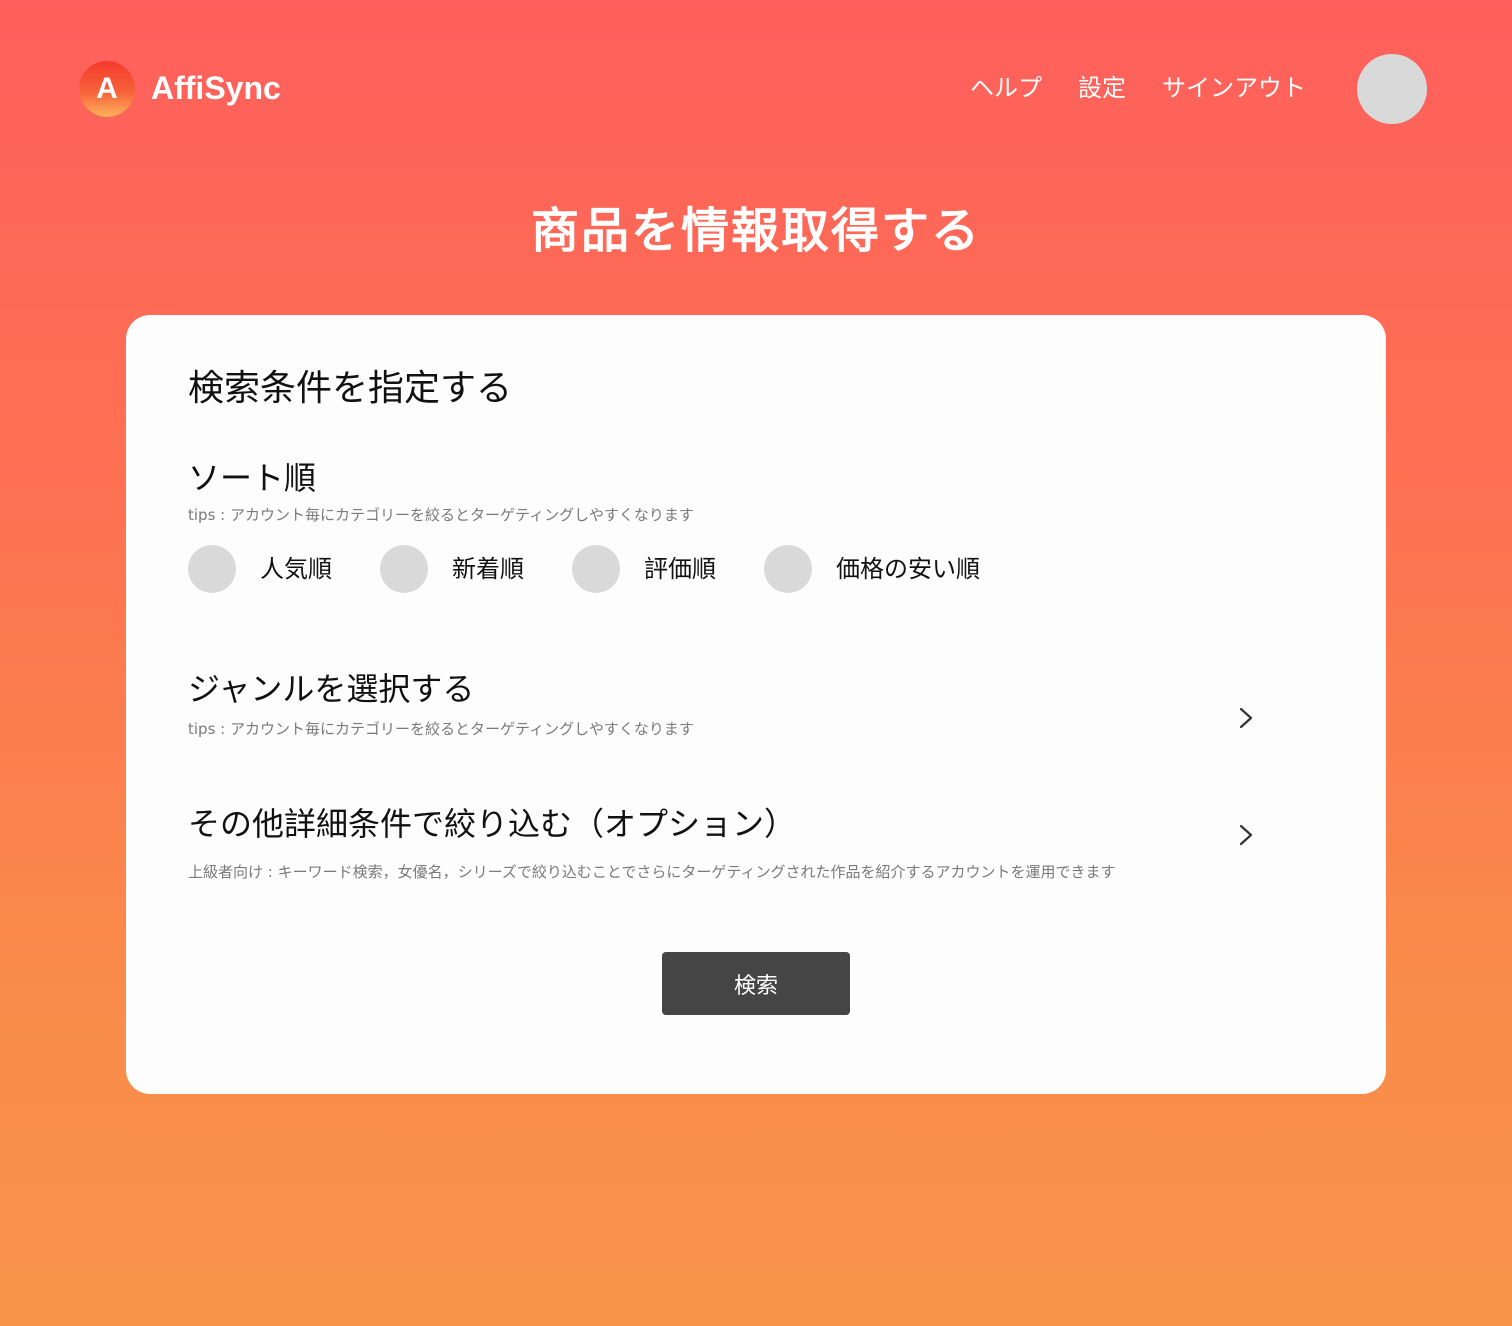 This screenshot has width=1512, height=1326. I want to click on brand-name: AffiSync, so click(216, 88).